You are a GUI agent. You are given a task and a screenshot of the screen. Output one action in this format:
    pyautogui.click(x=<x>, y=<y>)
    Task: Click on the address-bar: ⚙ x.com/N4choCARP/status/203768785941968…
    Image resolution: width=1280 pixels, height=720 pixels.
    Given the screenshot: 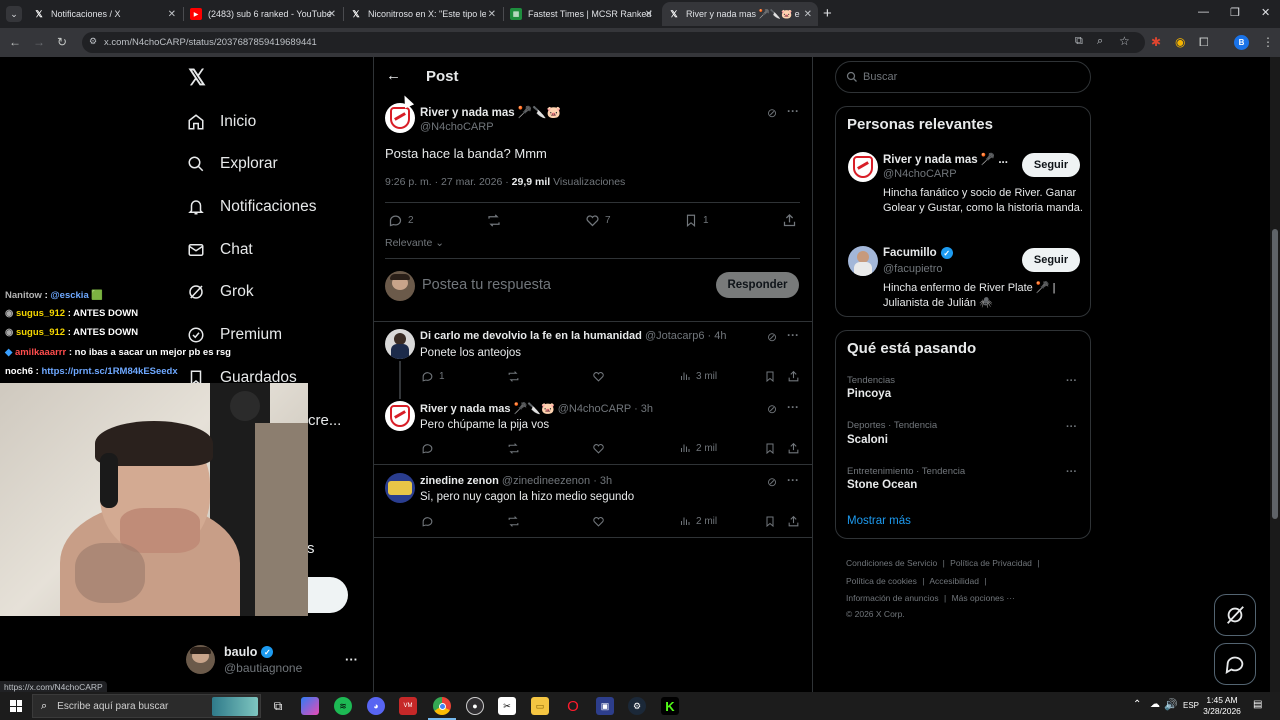 What is the action you would take?
    pyautogui.click(x=613, y=42)
    